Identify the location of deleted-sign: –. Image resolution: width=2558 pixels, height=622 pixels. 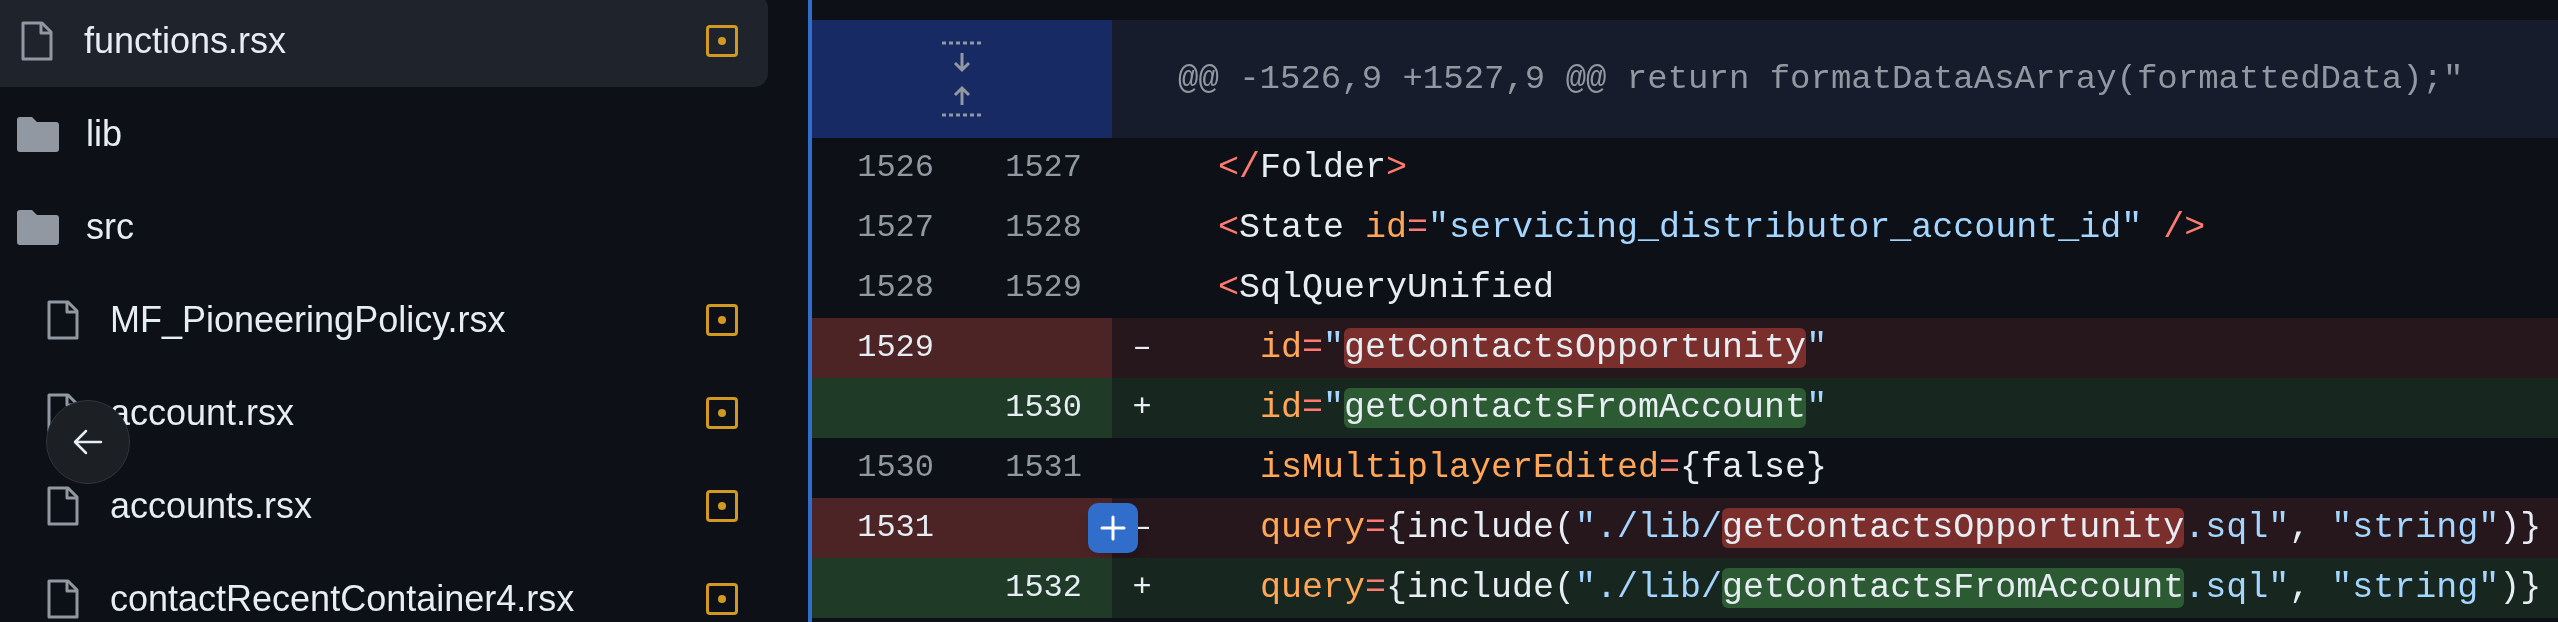
(1142, 348).